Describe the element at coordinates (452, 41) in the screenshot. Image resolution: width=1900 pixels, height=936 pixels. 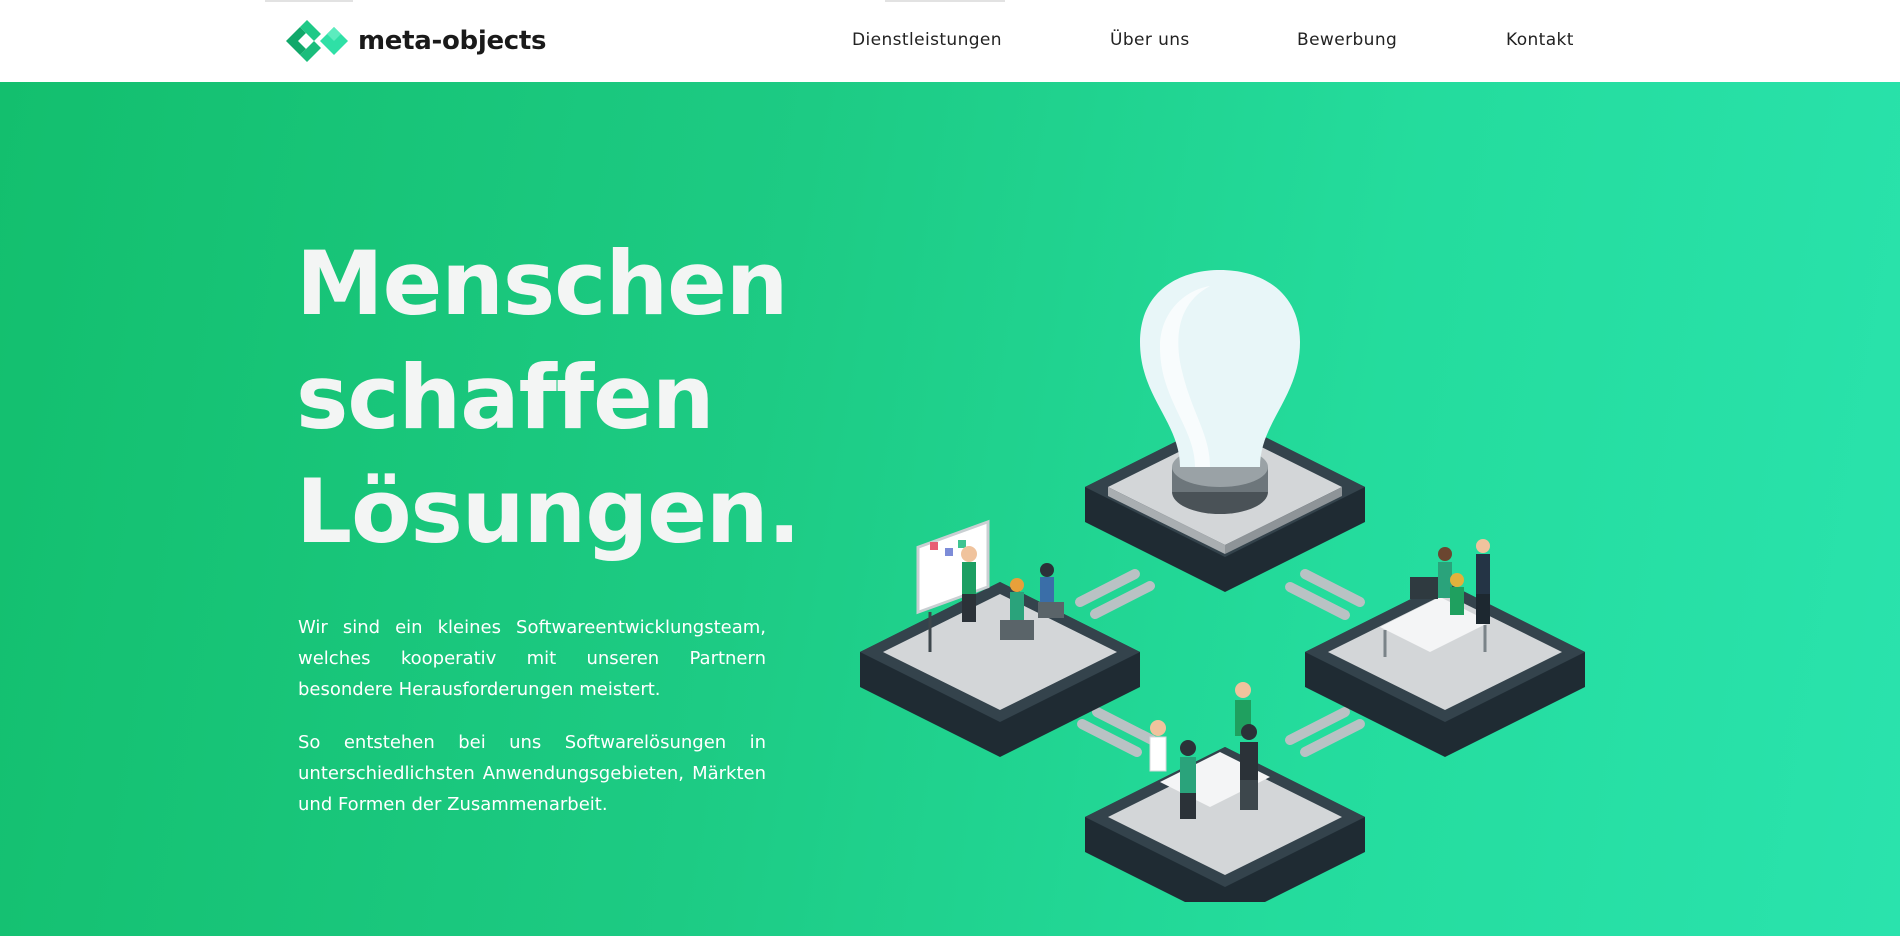
I see `logo-text: meta-objects` at that location.